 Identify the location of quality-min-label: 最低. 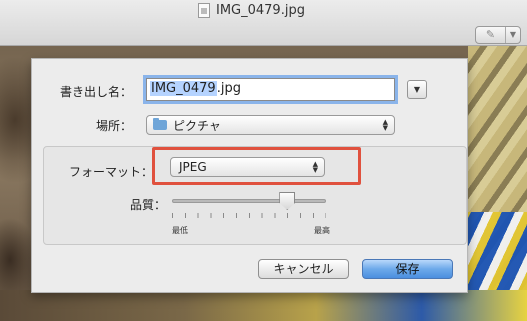
(180, 230).